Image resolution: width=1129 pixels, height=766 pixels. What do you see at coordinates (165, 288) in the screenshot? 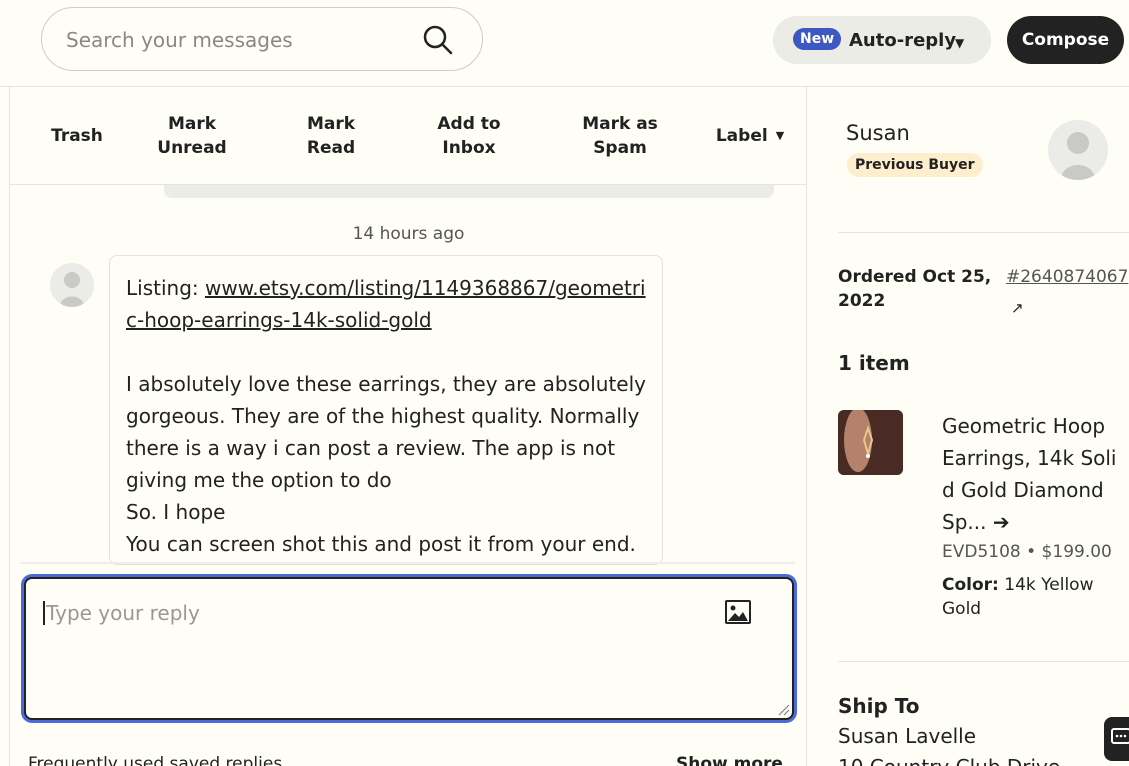
I see `listing-prefix: Listing:` at bounding box center [165, 288].